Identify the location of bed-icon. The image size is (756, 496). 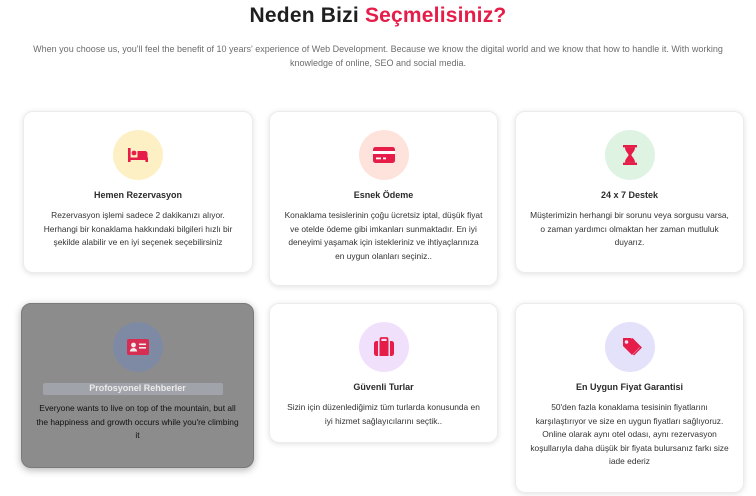
(138, 155).